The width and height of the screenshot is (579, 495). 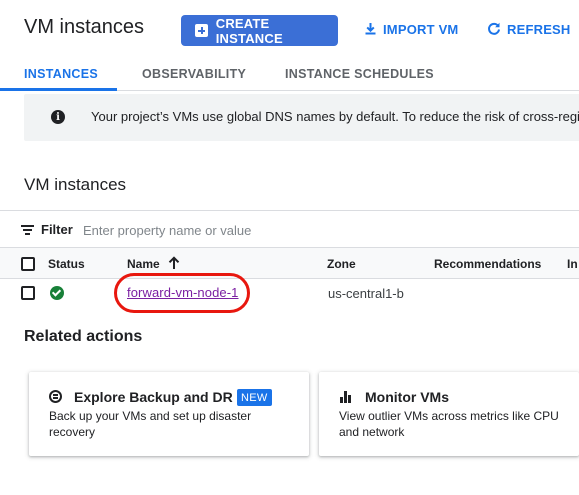 I want to click on column-header-recommendations: Recommendations, so click(x=487, y=264).